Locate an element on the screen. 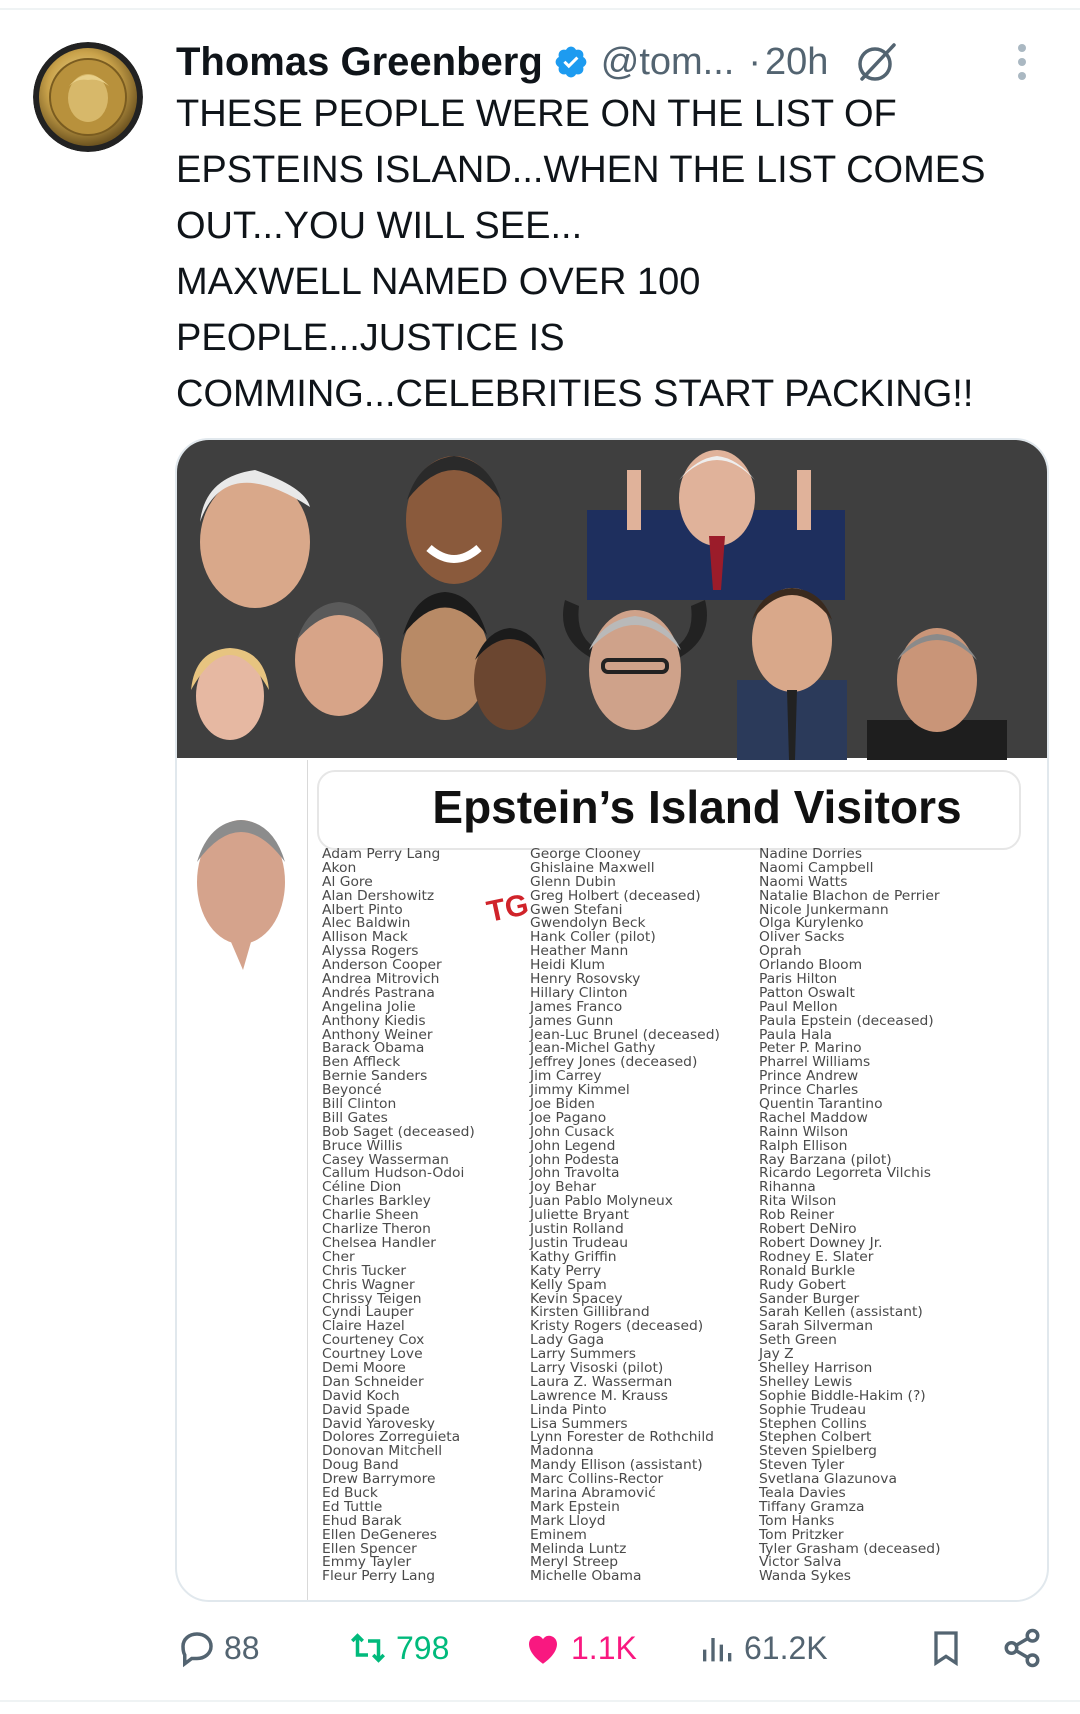  visitor-name: Sarah Kellen (assistant) is located at coordinates (841, 1313).